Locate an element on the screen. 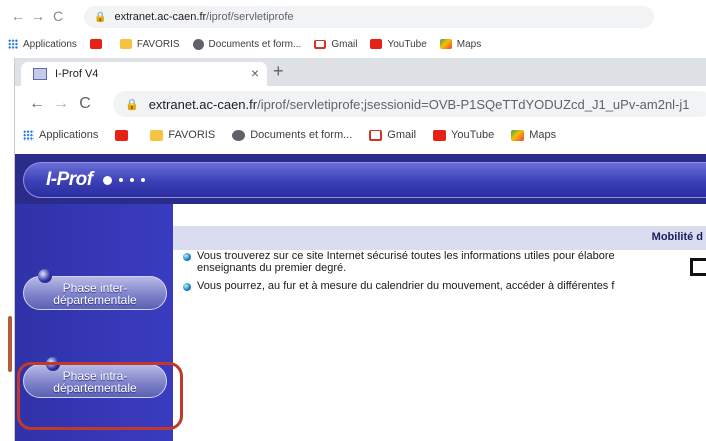  url-path: /iprof/servletiprofe is located at coordinates (250, 17).